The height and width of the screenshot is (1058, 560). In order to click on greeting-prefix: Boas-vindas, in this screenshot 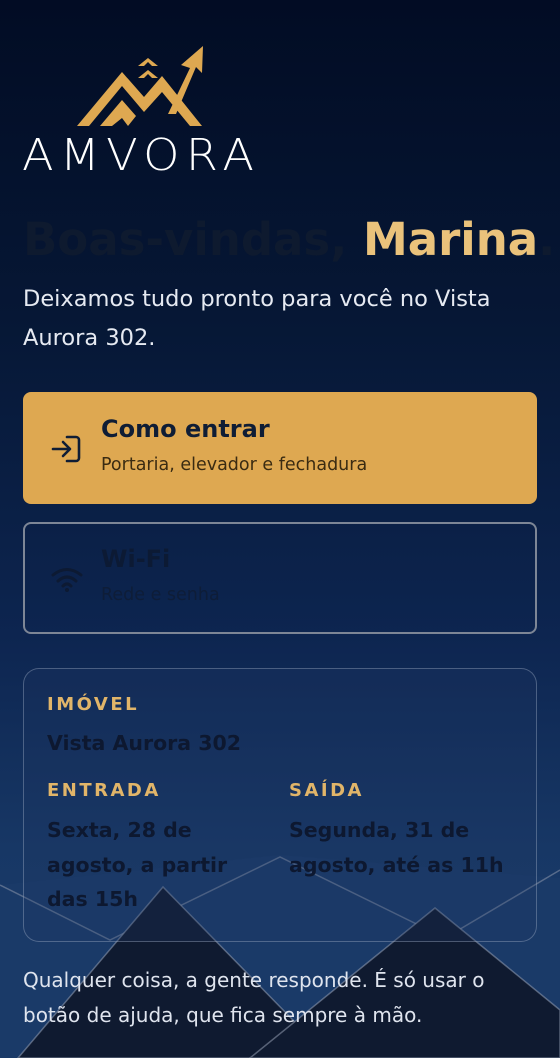, I will do `click(193, 239)`.